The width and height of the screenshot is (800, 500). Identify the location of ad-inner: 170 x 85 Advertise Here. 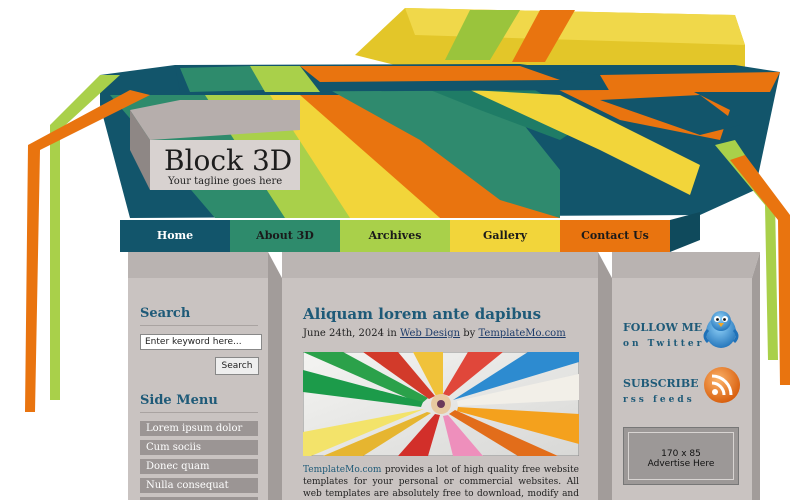
(681, 456).